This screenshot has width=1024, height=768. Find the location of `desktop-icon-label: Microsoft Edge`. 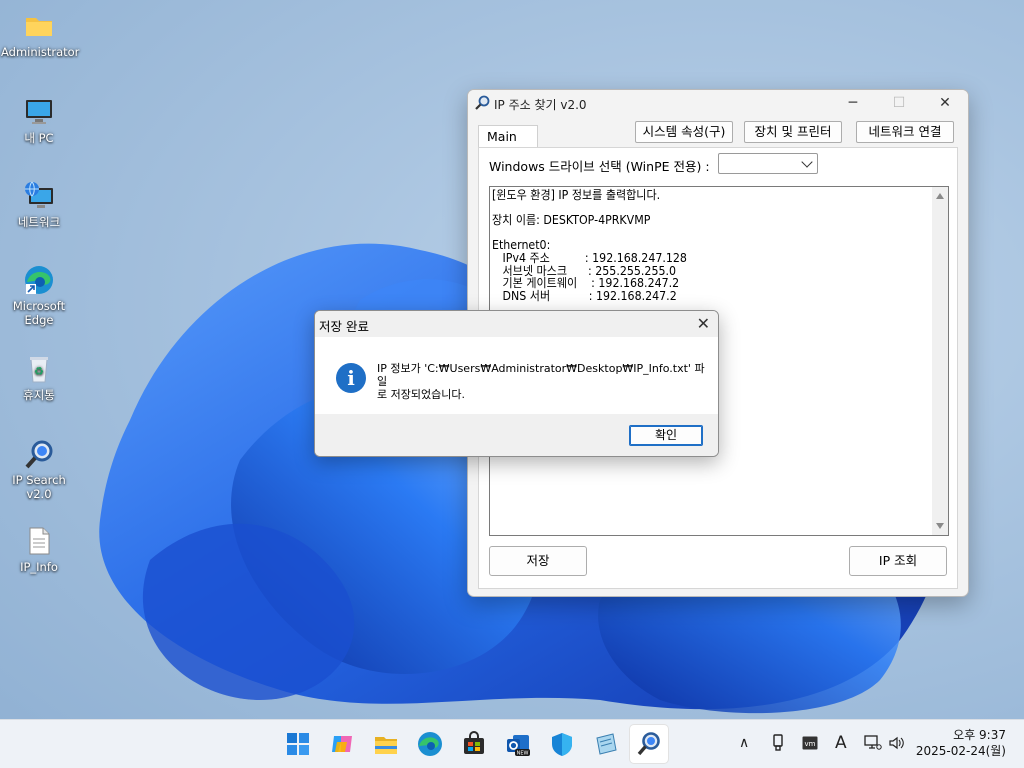

desktop-icon-label: Microsoft Edge is located at coordinates (39, 313).